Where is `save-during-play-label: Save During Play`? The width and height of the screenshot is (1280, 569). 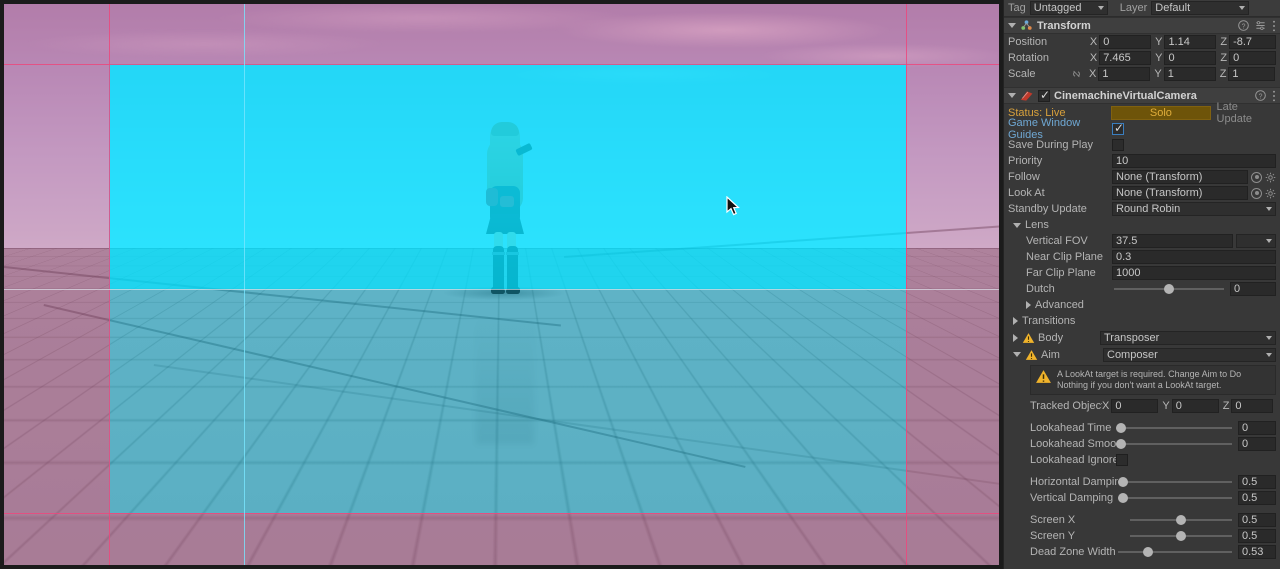 save-during-play-label: Save During Play is located at coordinates (1050, 145).